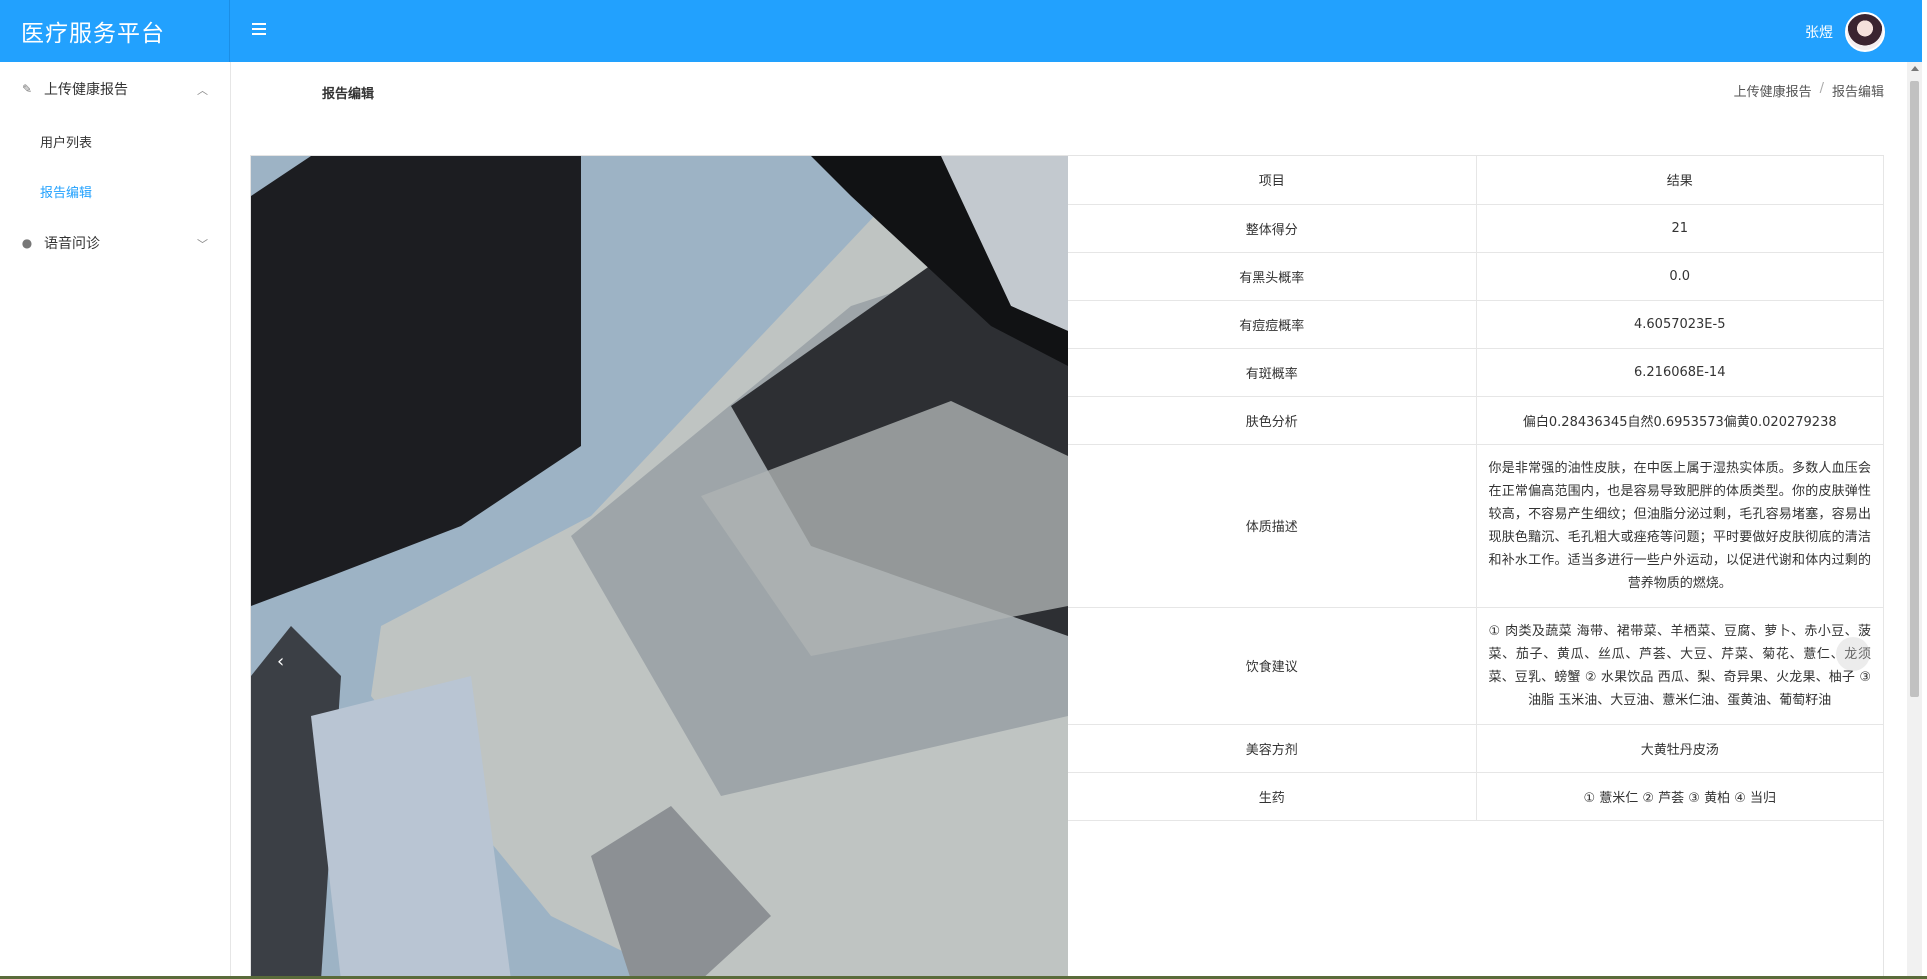  Describe the element at coordinates (1680, 796) in the screenshot. I see `table-cell-value: ① 薏米仁 ② 芦荟 ③ 黄柏 ④ 当归` at that location.